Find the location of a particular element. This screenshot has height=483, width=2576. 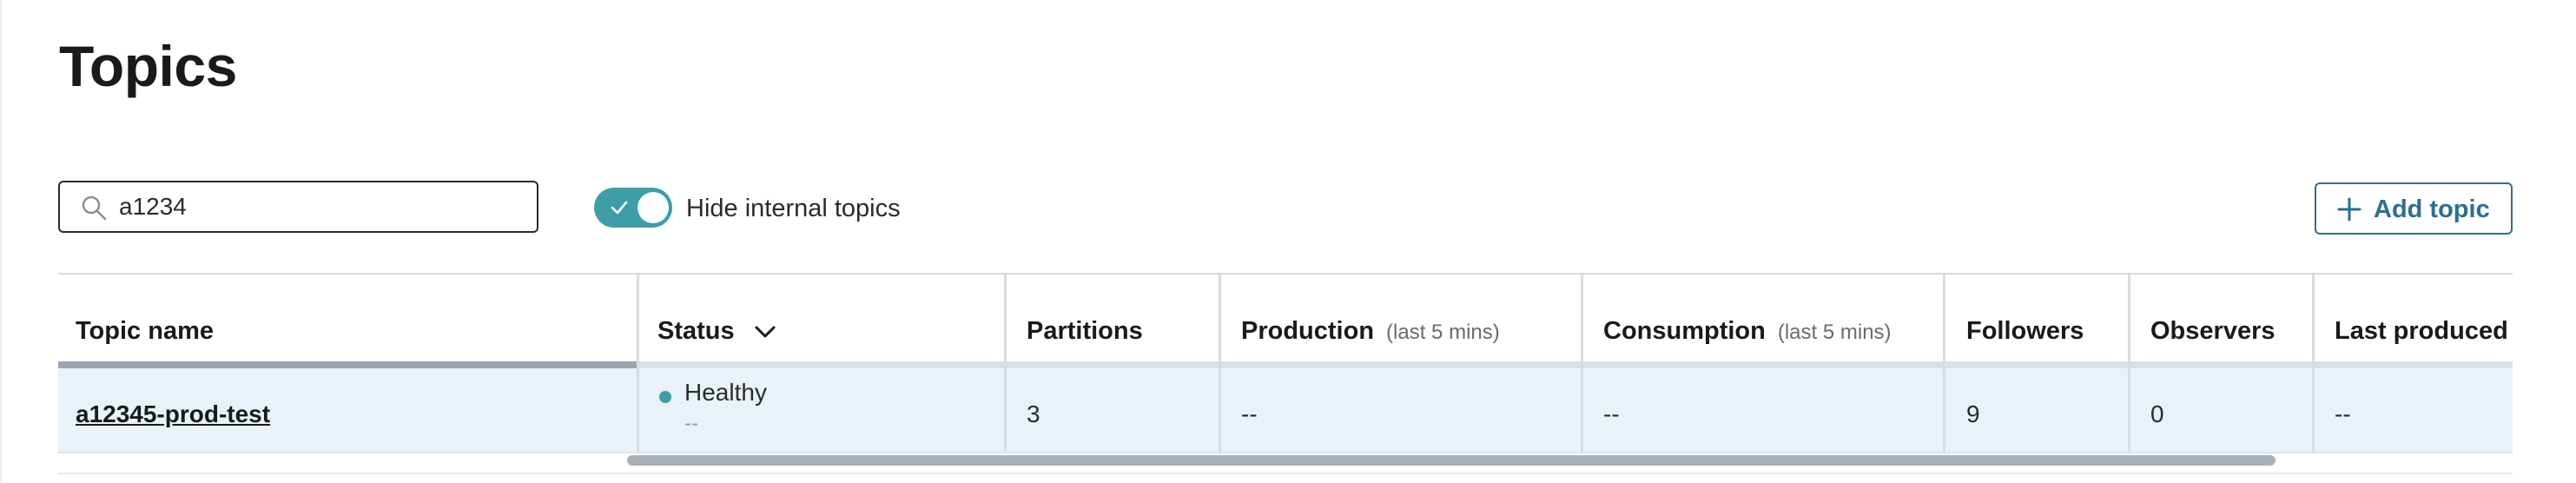

table-bottom-rule is located at coordinates (1285, 474).